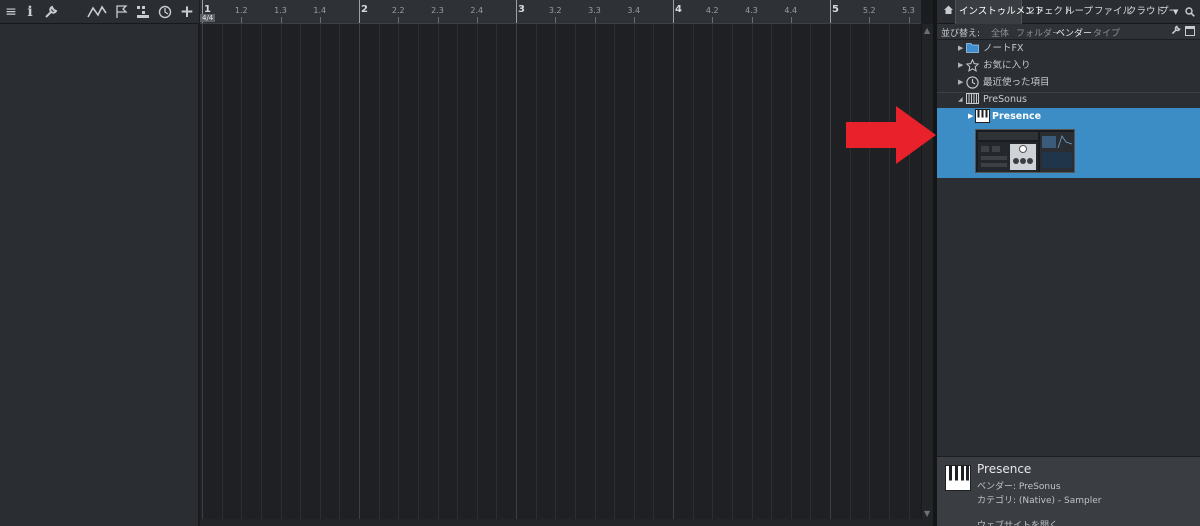  I want to click on tree-label: ノートFX, so click(1003, 48).